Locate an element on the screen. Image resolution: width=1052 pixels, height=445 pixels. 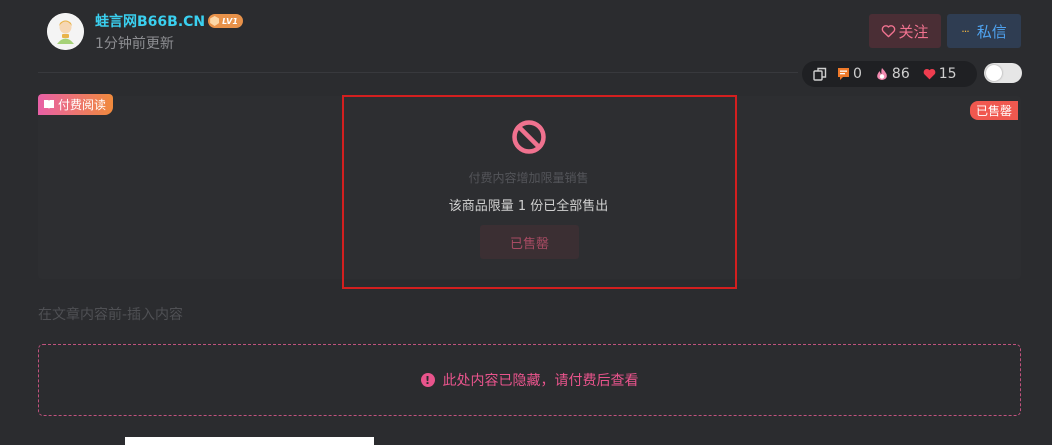
warning-icon: ! is located at coordinates (427, 380).